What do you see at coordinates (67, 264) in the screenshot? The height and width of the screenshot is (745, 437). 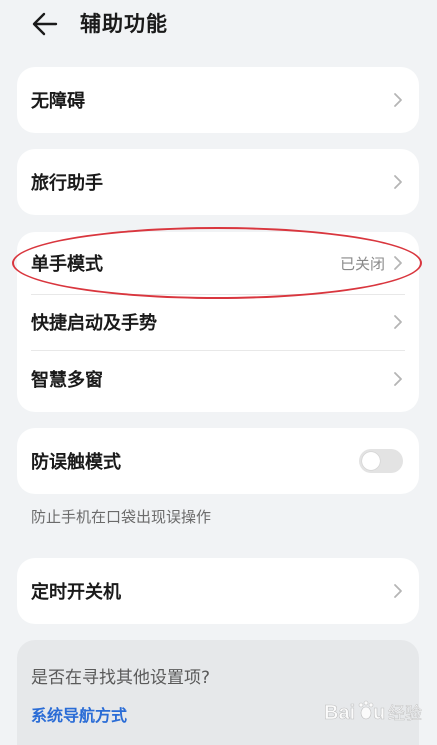 I see `row-label: 单手模式` at bounding box center [67, 264].